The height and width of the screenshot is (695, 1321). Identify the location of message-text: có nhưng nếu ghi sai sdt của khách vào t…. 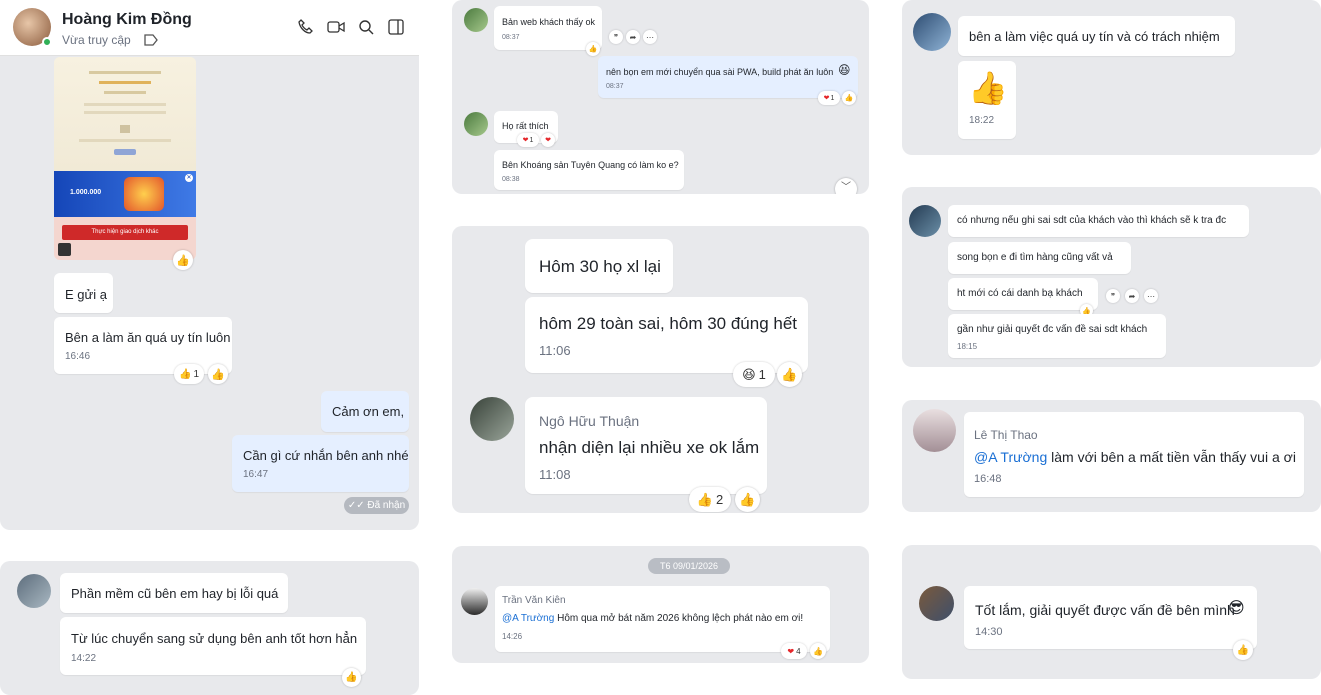
(1092, 220).